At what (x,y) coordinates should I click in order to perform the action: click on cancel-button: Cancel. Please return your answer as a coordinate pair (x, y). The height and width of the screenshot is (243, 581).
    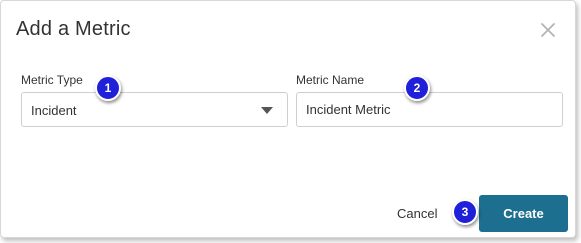
    Looking at the image, I should click on (417, 213).